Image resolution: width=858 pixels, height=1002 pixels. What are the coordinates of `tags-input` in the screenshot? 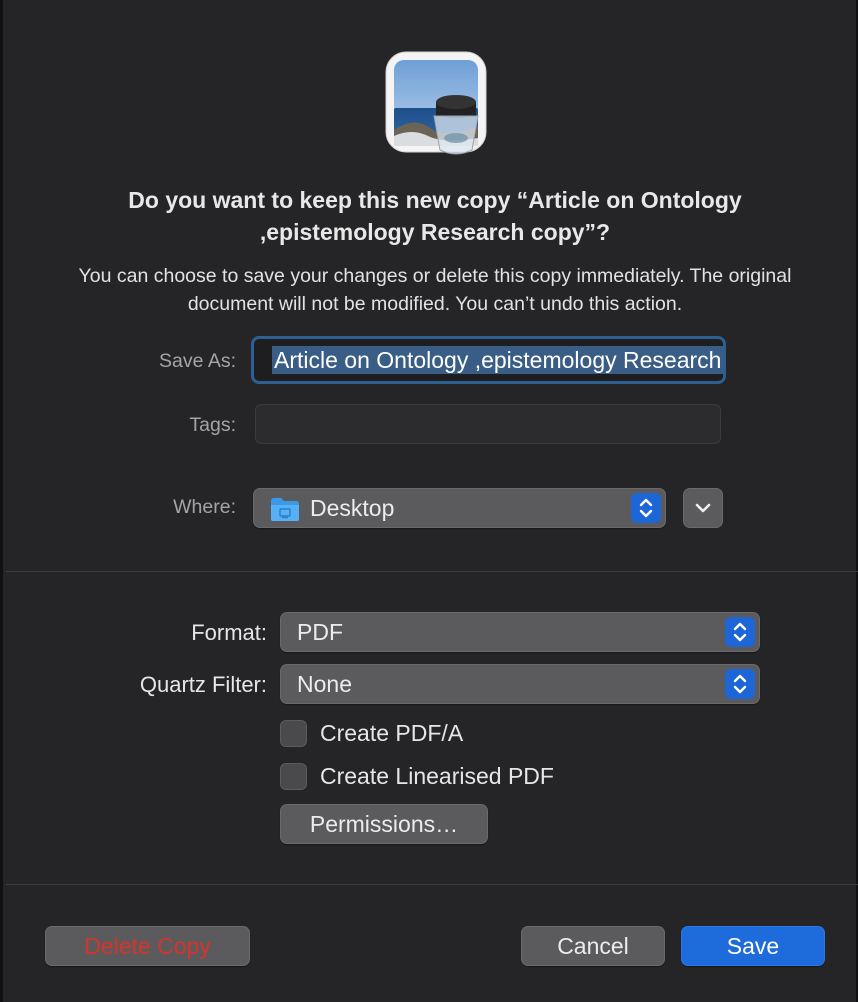 It's located at (488, 424).